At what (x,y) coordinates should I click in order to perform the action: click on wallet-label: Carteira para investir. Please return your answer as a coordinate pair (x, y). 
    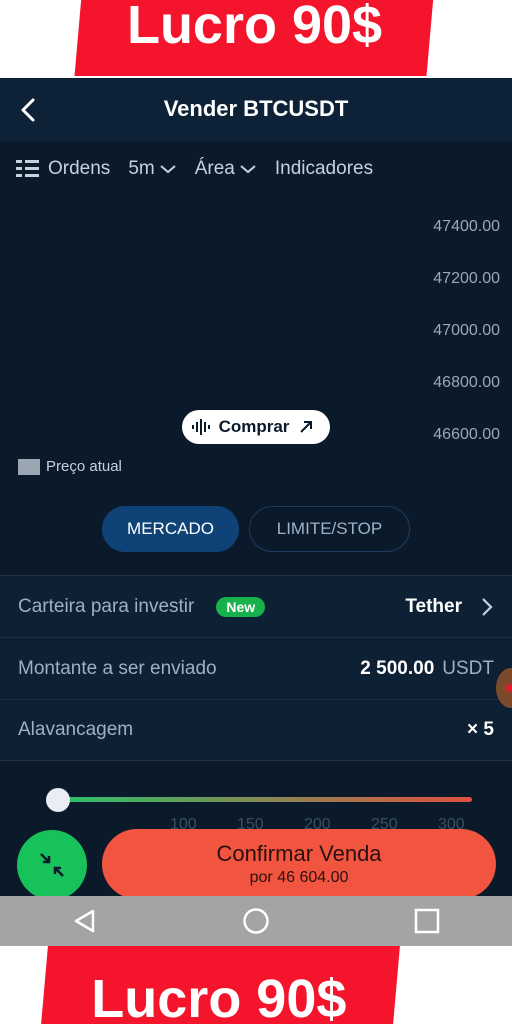
    Looking at the image, I should click on (106, 606).